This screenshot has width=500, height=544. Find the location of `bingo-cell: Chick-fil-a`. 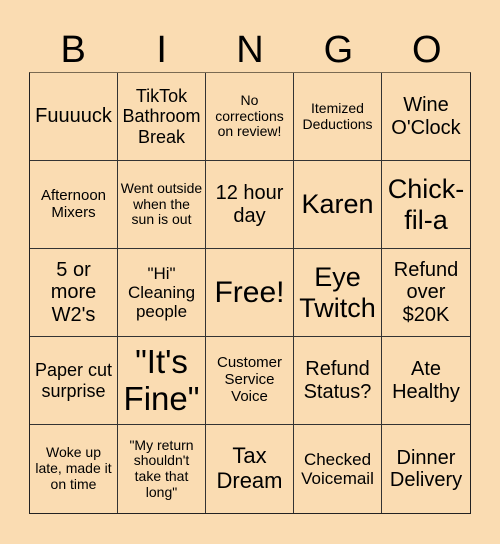

bingo-cell: Chick-fil-a is located at coordinates (426, 205).